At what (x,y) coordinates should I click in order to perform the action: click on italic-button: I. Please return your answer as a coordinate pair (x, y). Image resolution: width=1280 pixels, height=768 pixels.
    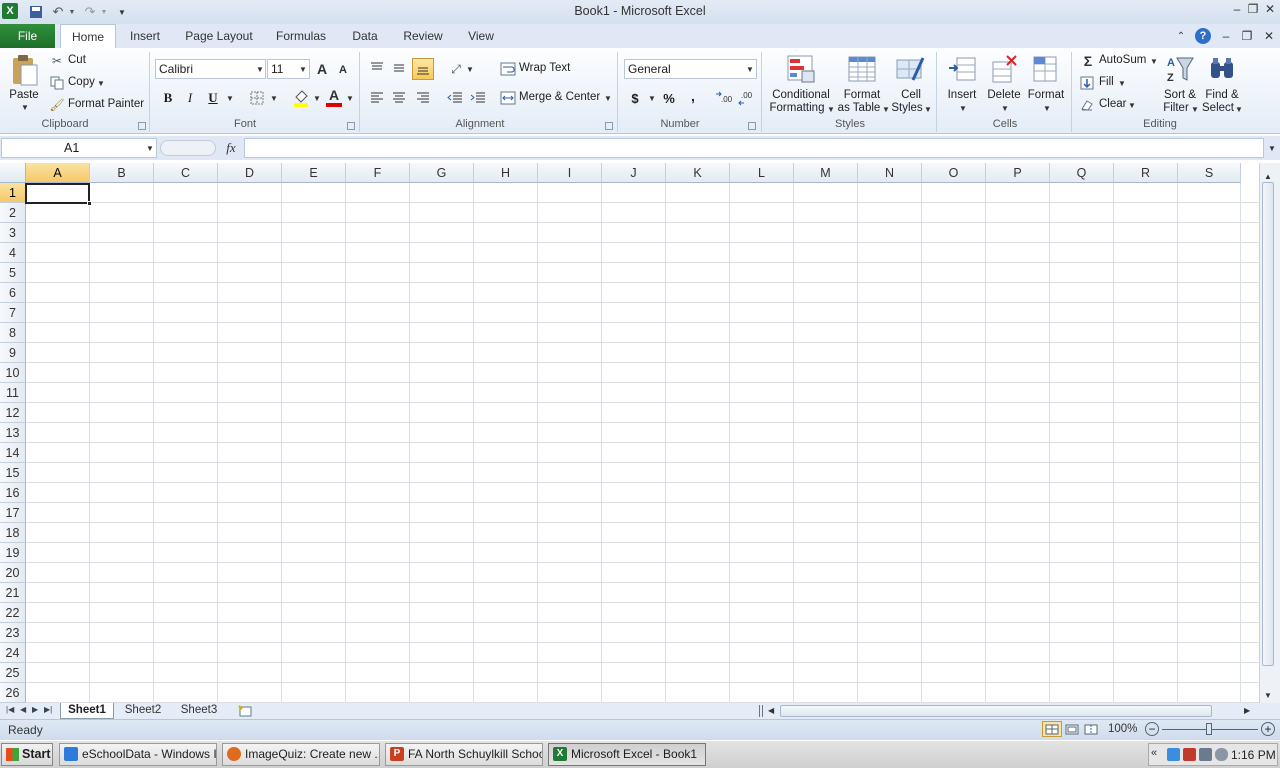
    Looking at the image, I should click on (190, 98).